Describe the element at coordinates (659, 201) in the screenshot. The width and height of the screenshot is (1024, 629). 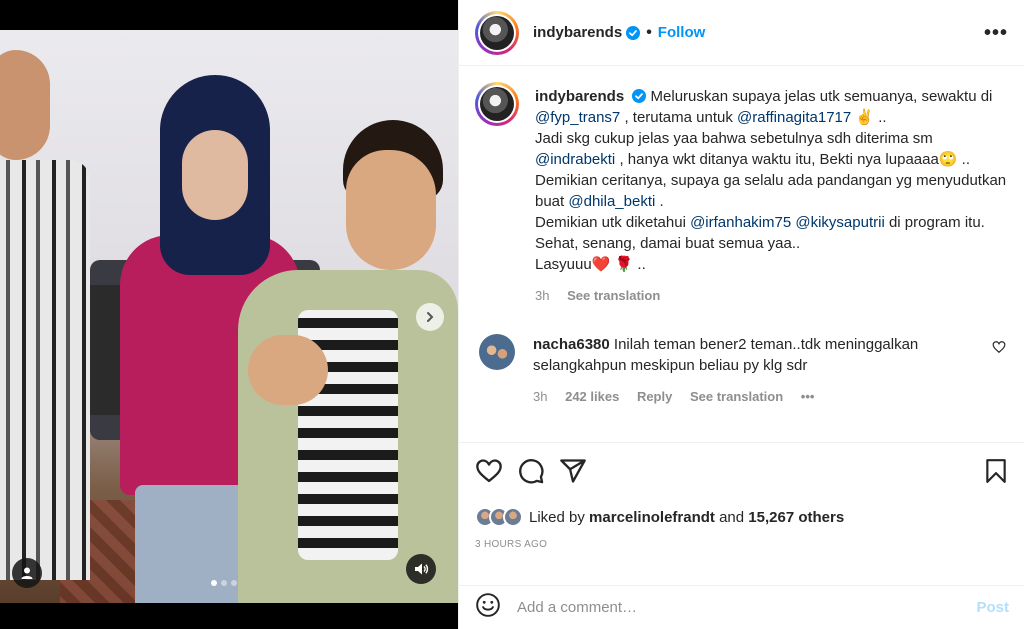
I see `caption-segment: .` at that location.